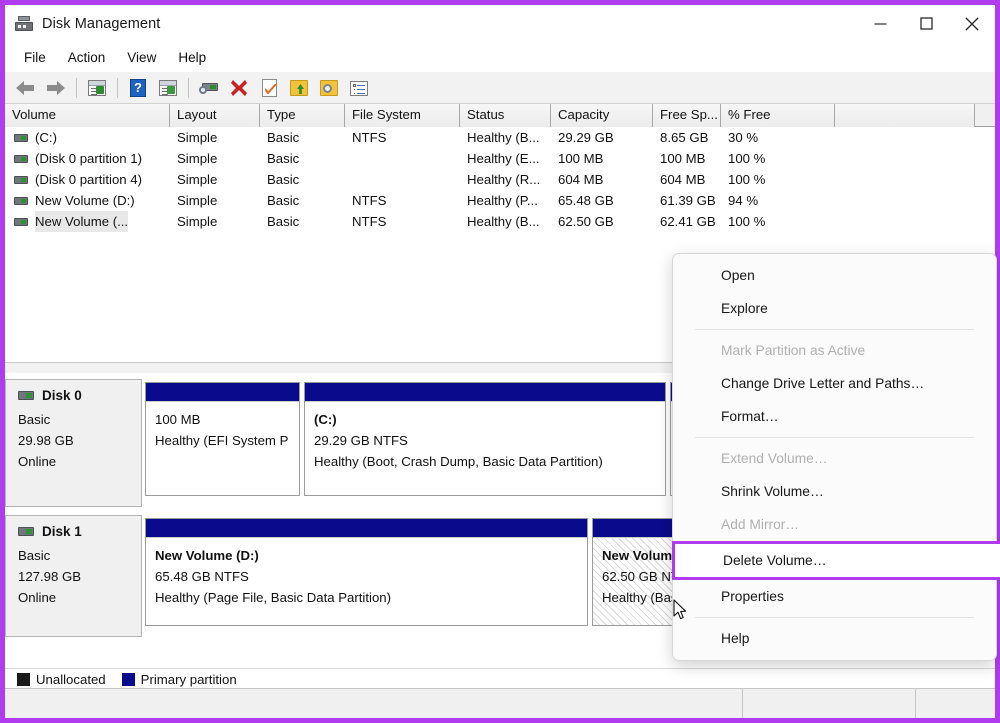 Image resolution: width=1000 pixels, height=723 pixels. I want to click on title-bar: Disk Management, so click(500, 23).